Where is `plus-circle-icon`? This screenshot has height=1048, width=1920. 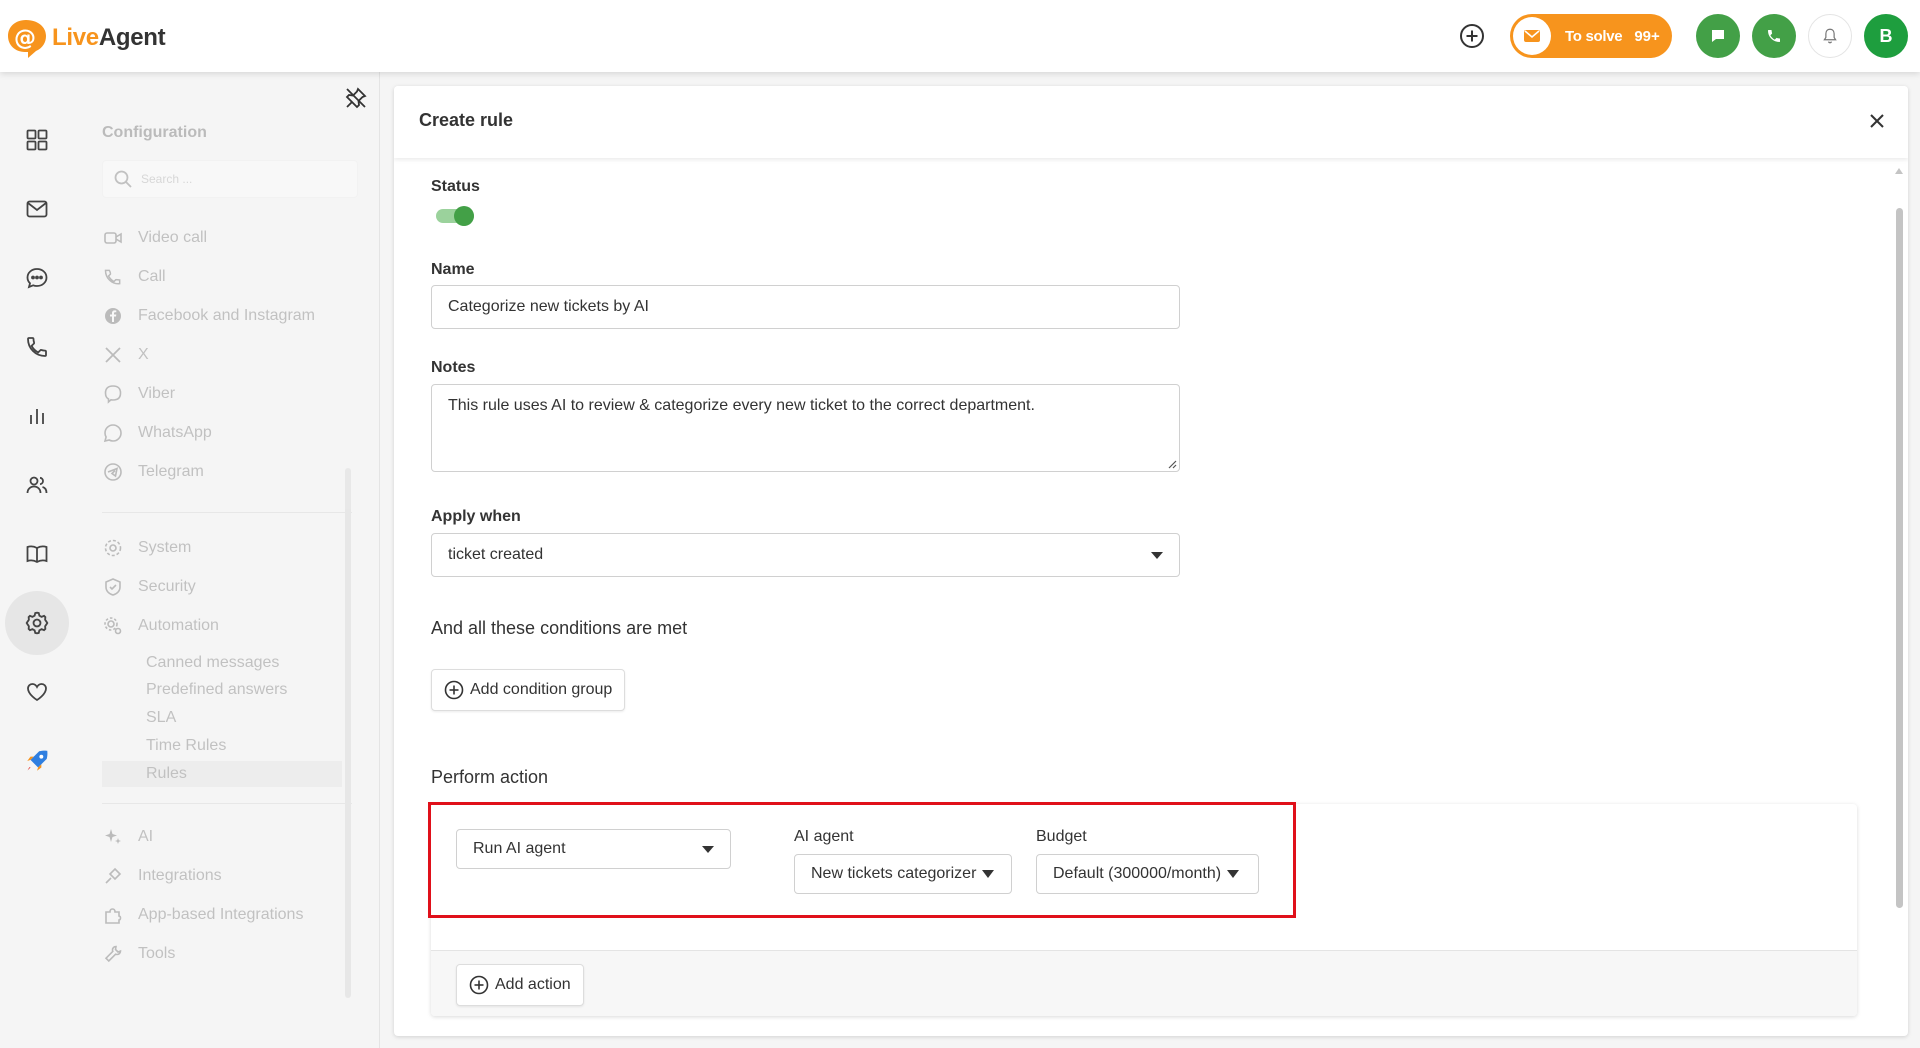
plus-circle-icon is located at coordinates (1472, 36).